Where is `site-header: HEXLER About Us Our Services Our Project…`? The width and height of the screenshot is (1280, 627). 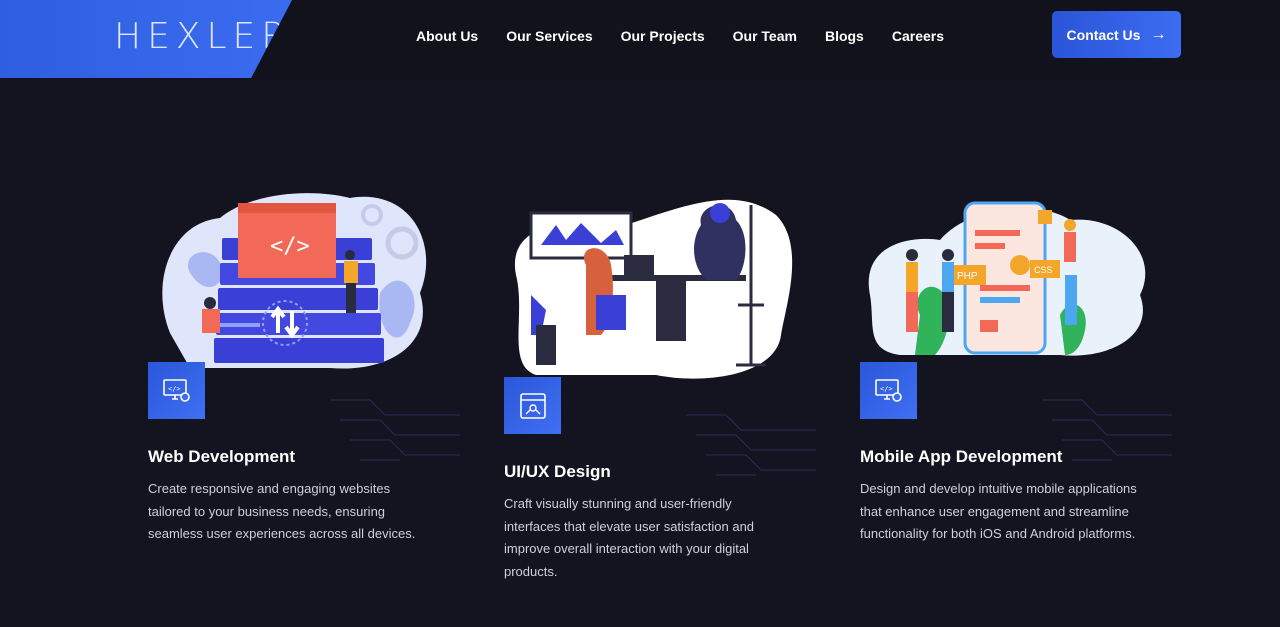
site-header: HEXLER About Us Our Services Our Project… is located at coordinates (640, 39).